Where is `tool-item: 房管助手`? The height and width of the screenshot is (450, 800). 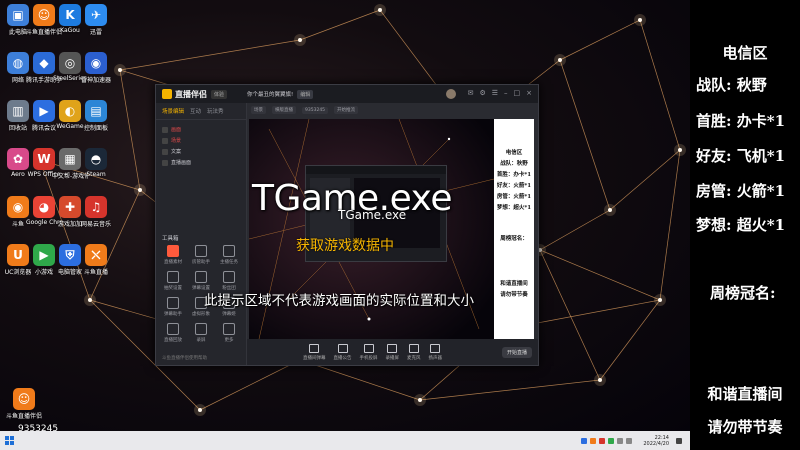 tool-item: 房管助手 is located at coordinates (201, 255).